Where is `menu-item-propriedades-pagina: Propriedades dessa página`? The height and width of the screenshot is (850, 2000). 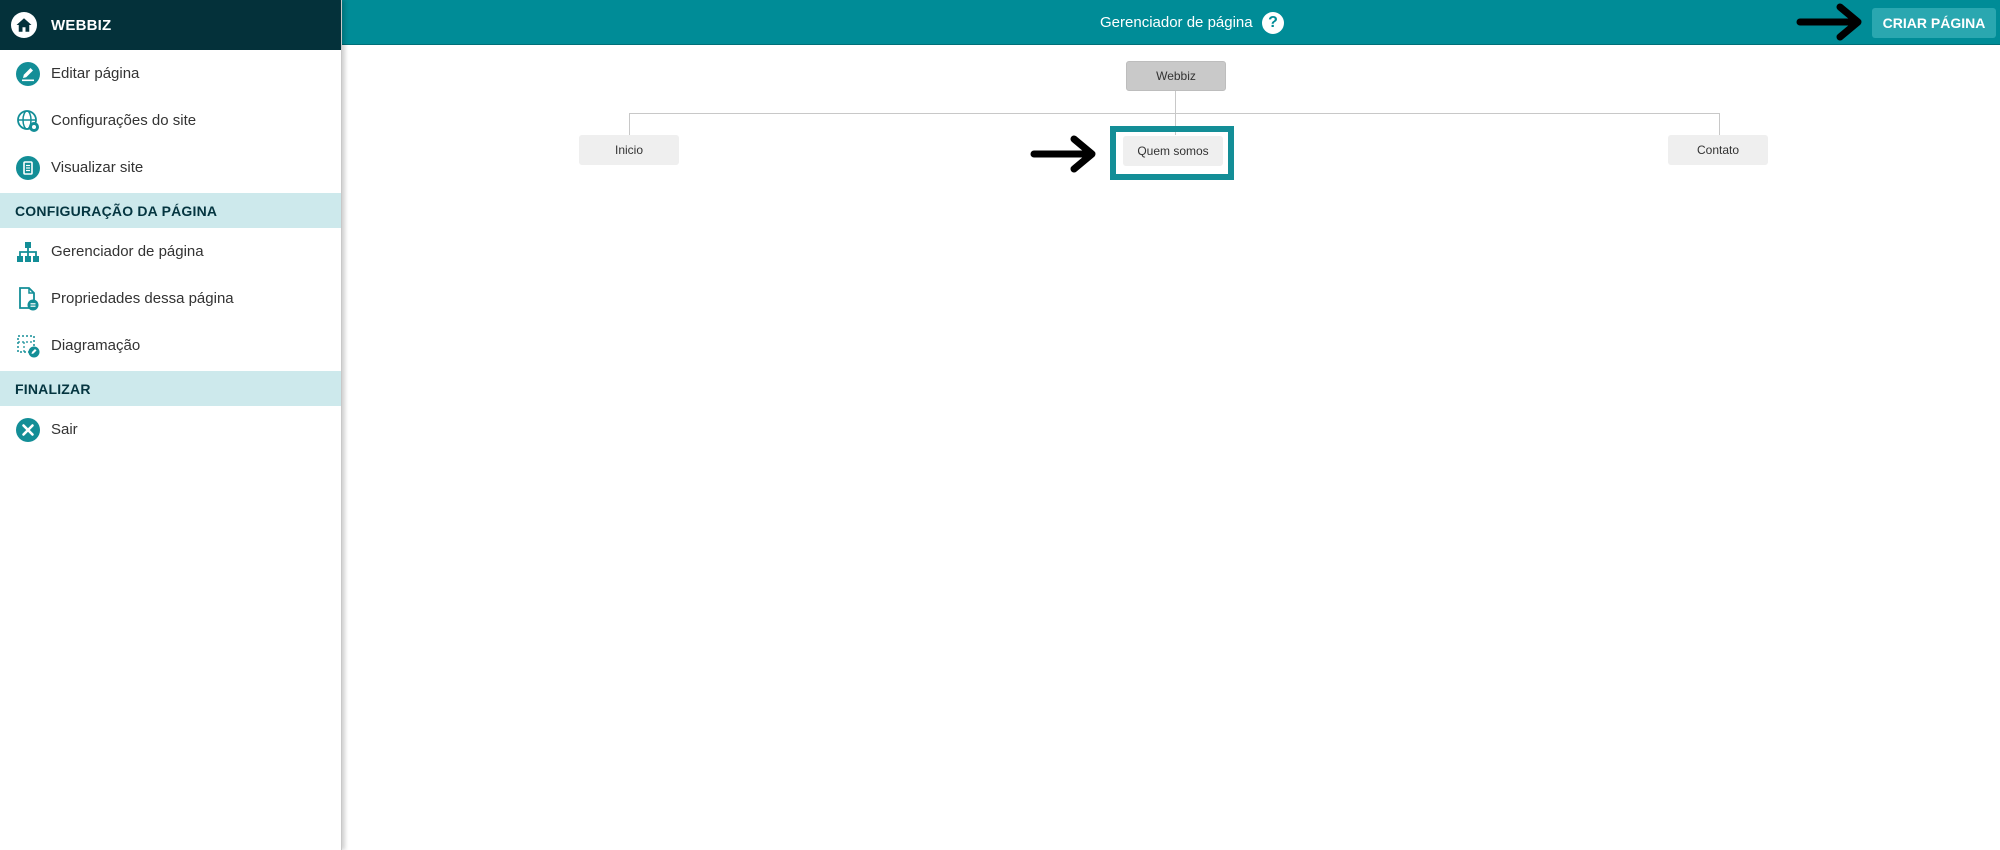 menu-item-propriedades-pagina: Propriedades dessa página is located at coordinates (170, 298).